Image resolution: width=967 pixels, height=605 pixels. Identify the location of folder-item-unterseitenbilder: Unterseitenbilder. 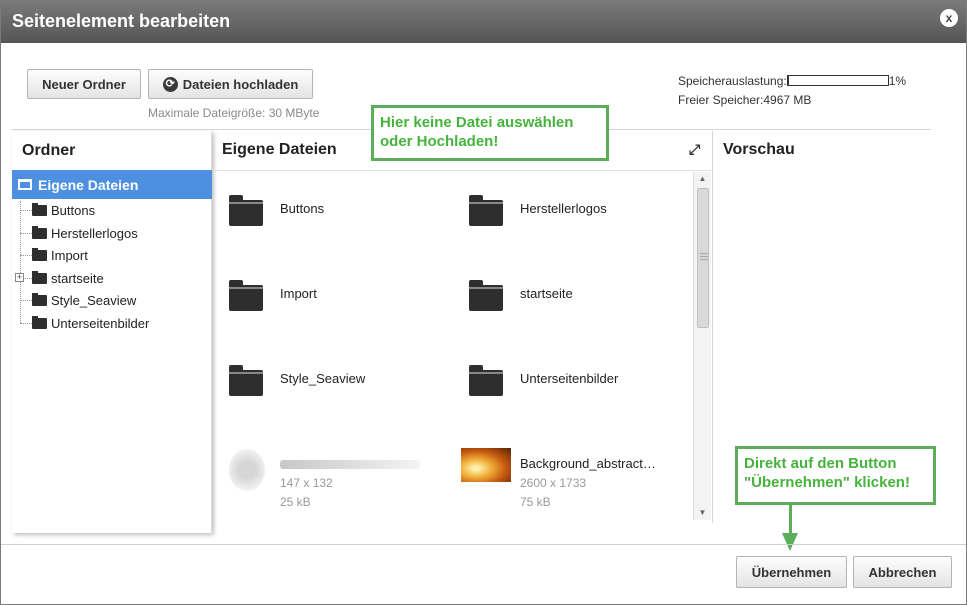
(570, 377).